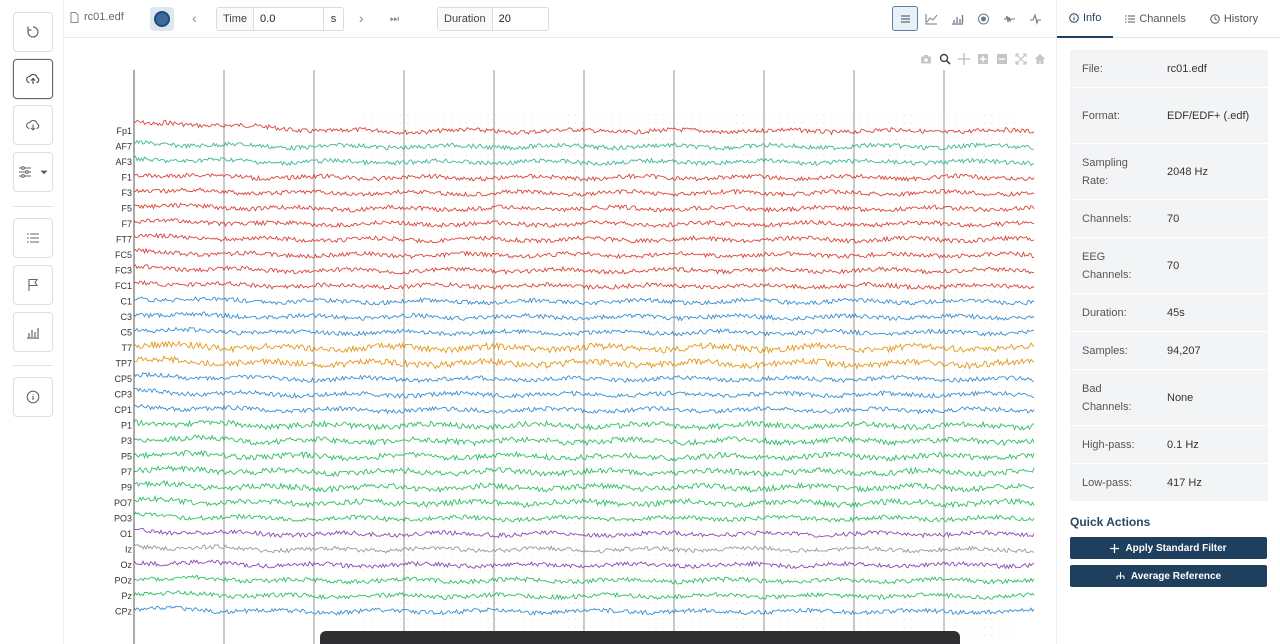 The width and height of the screenshot is (1280, 644). I want to click on info-row-duration: Duration: 45s, so click(1169, 313).